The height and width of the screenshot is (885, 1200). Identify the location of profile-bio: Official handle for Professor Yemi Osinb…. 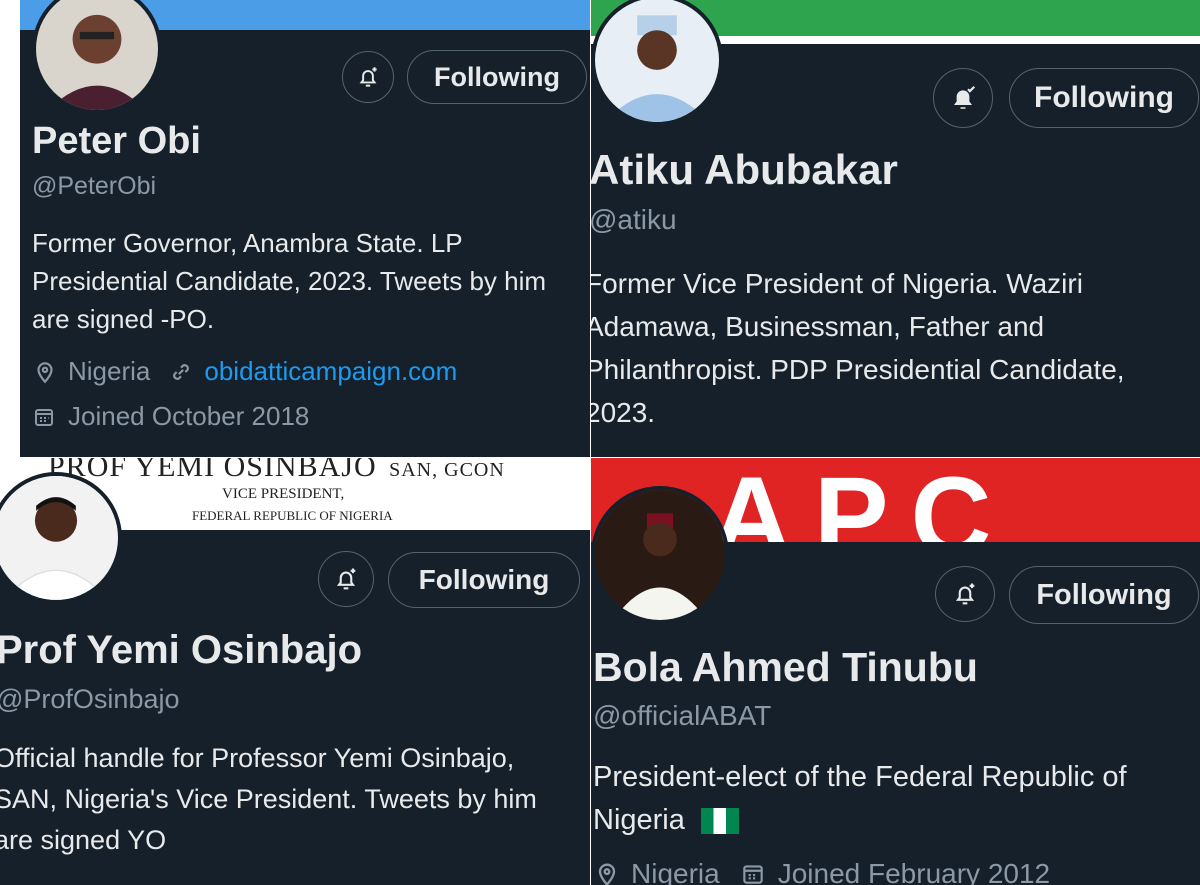
(268, 799).